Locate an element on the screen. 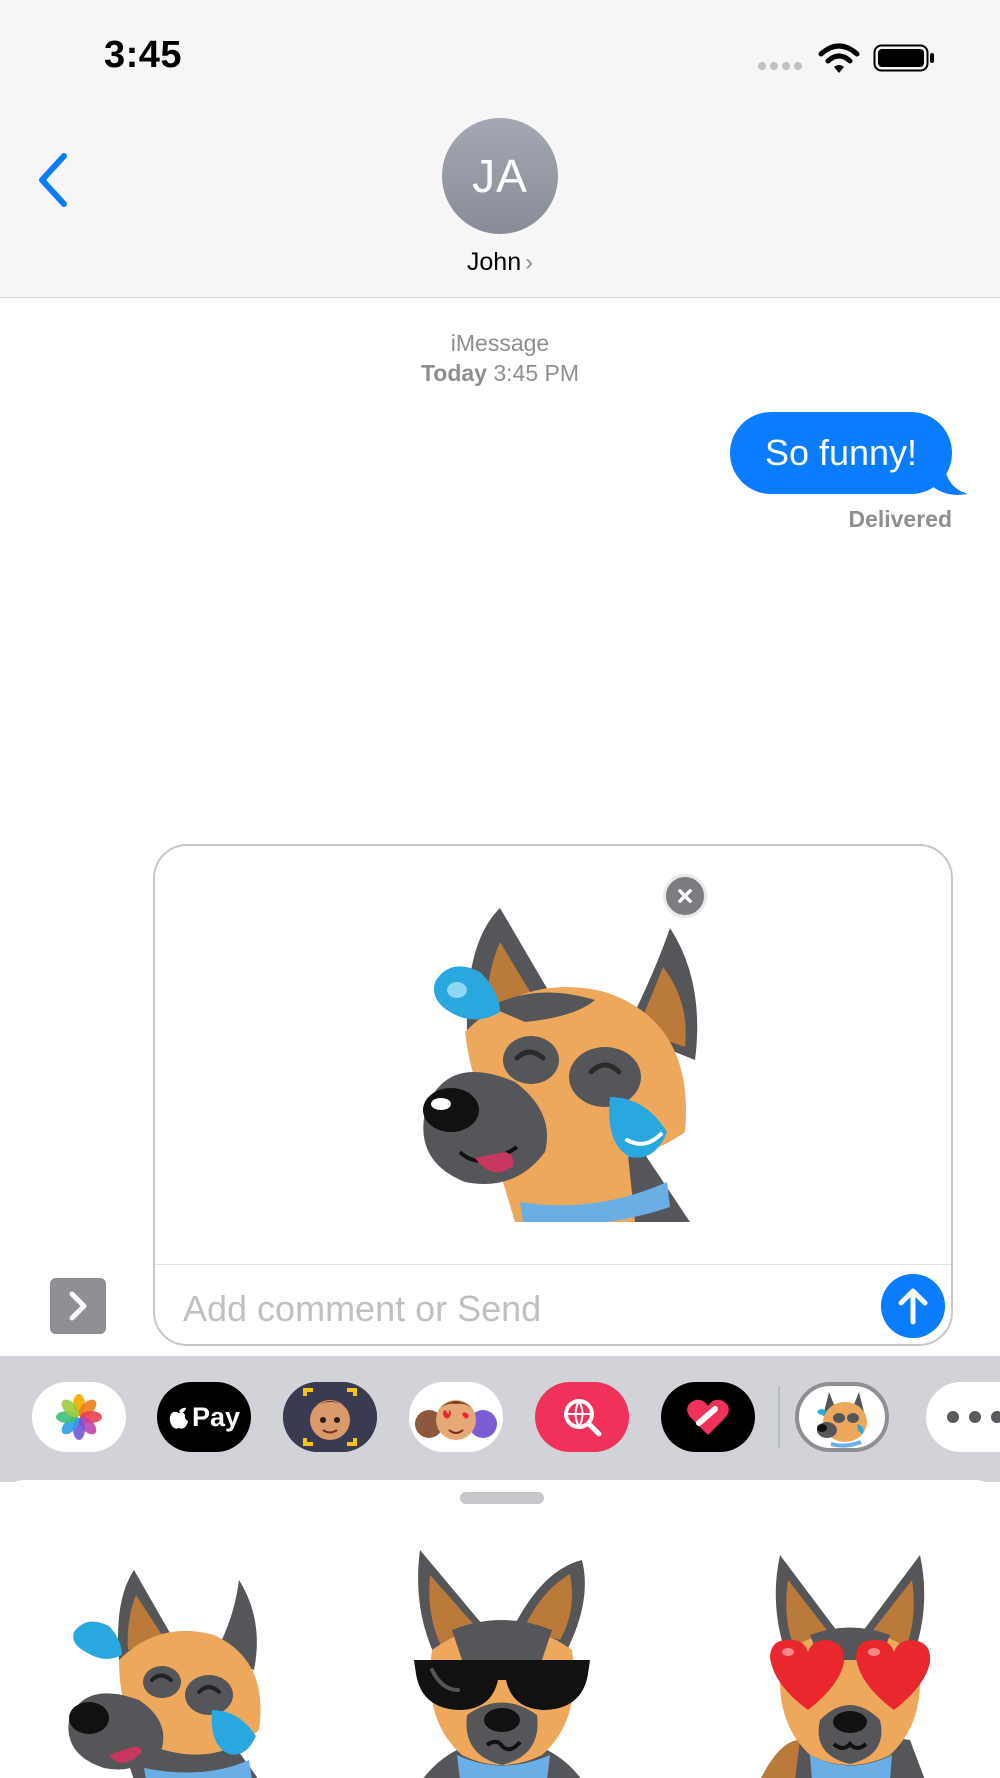 This screenshot has height=1778, width=1000. battery-icon is located at coordinates (903, 58).